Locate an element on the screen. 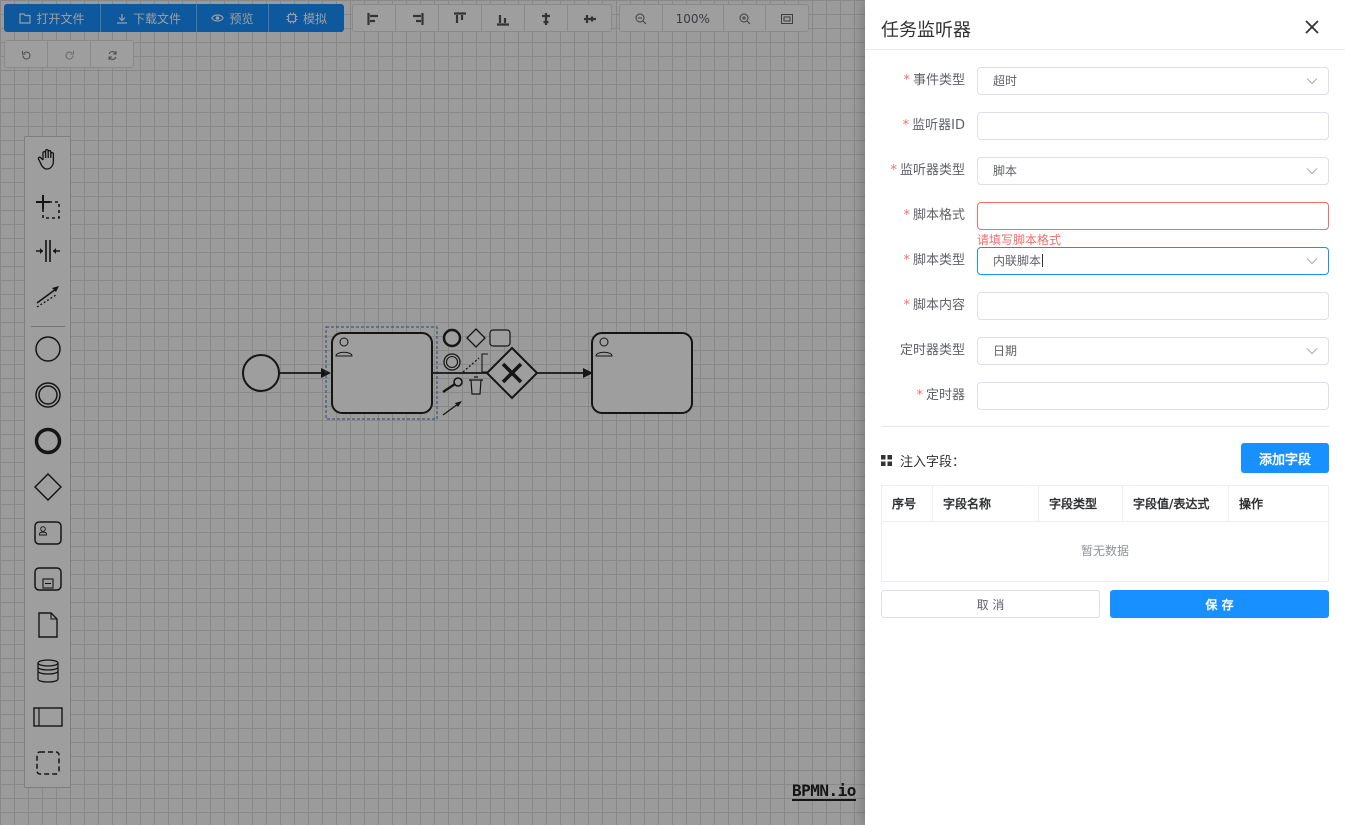  inject-fields-table: 序号 字段名称 字段类型 字段值/表达式 操作 暂无数据 is located at coordinates (1105, 533).